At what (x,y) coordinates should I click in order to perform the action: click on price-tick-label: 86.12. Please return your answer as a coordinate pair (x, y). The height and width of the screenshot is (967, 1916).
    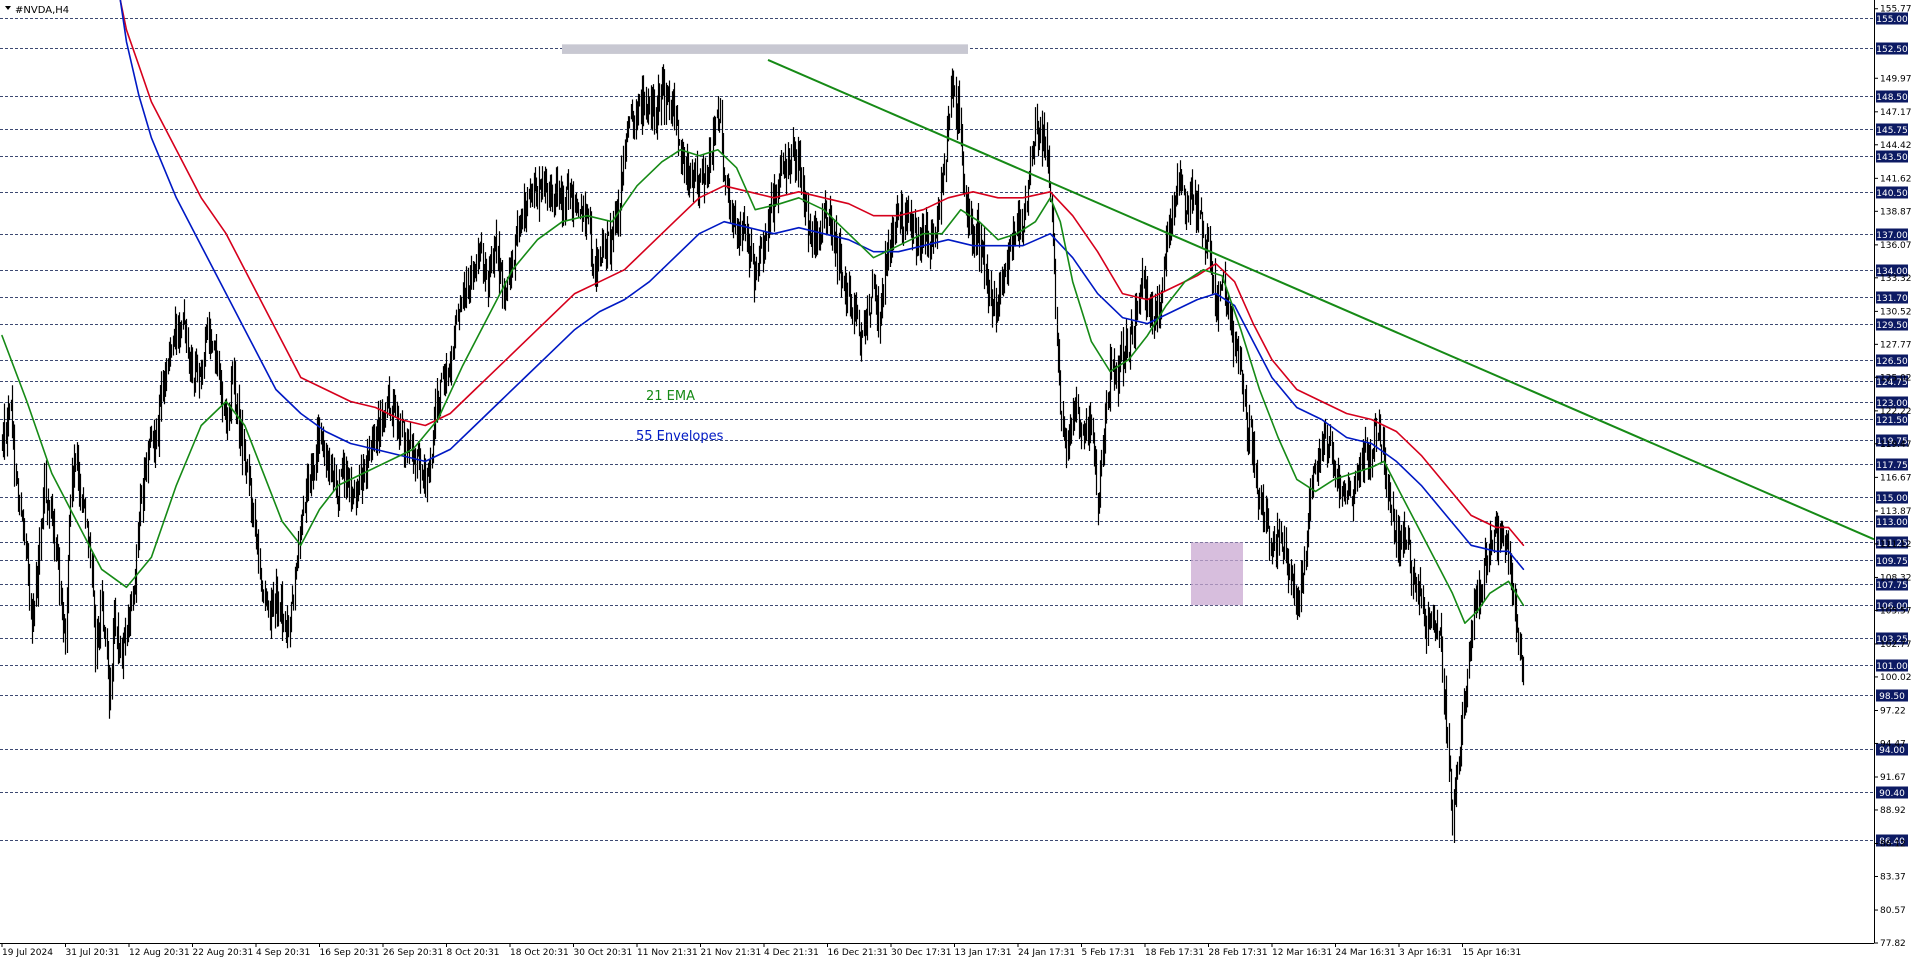
    Looking at the image, I should click on (1893, 845).